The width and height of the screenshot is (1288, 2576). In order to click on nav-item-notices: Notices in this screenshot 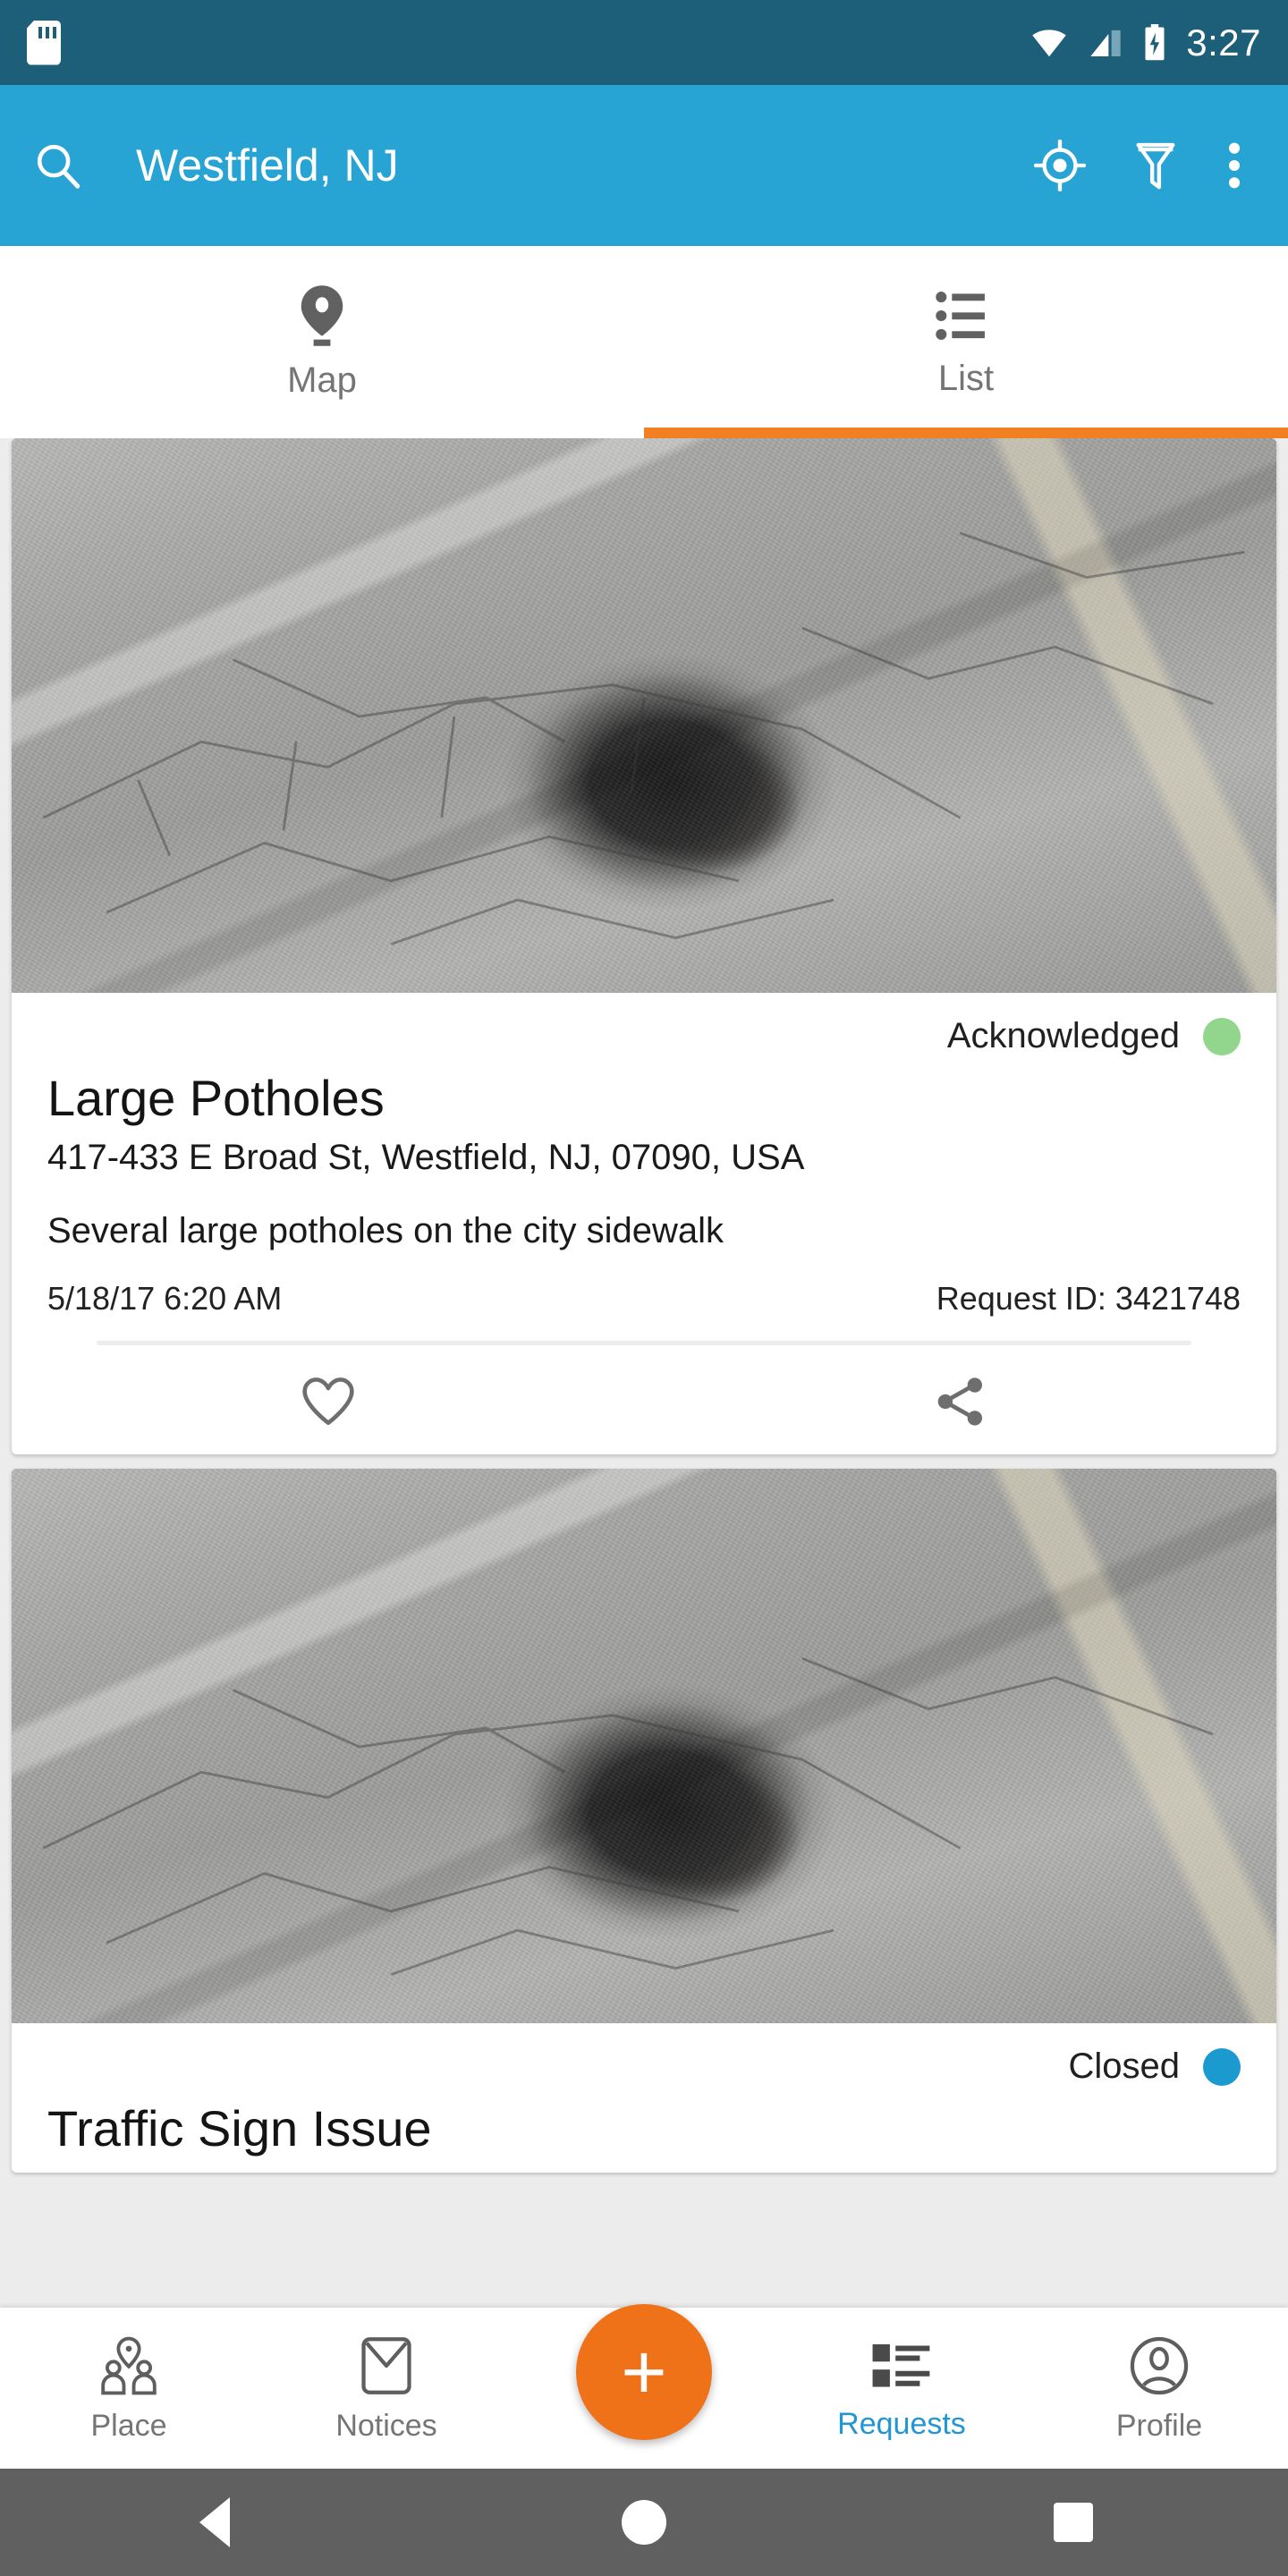, I will do `click(386, 2389)`.